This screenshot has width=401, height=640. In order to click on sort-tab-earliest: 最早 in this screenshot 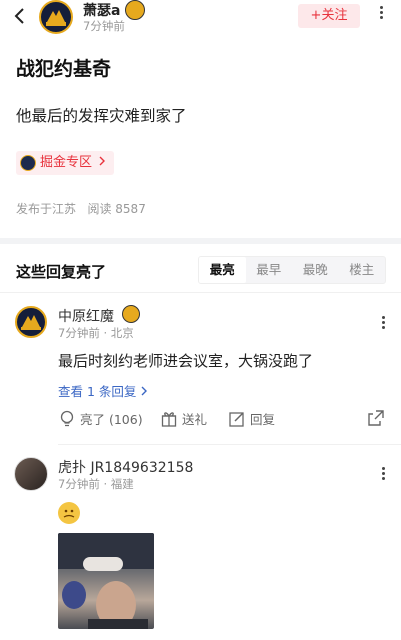, I will do `click(269, 270)`.